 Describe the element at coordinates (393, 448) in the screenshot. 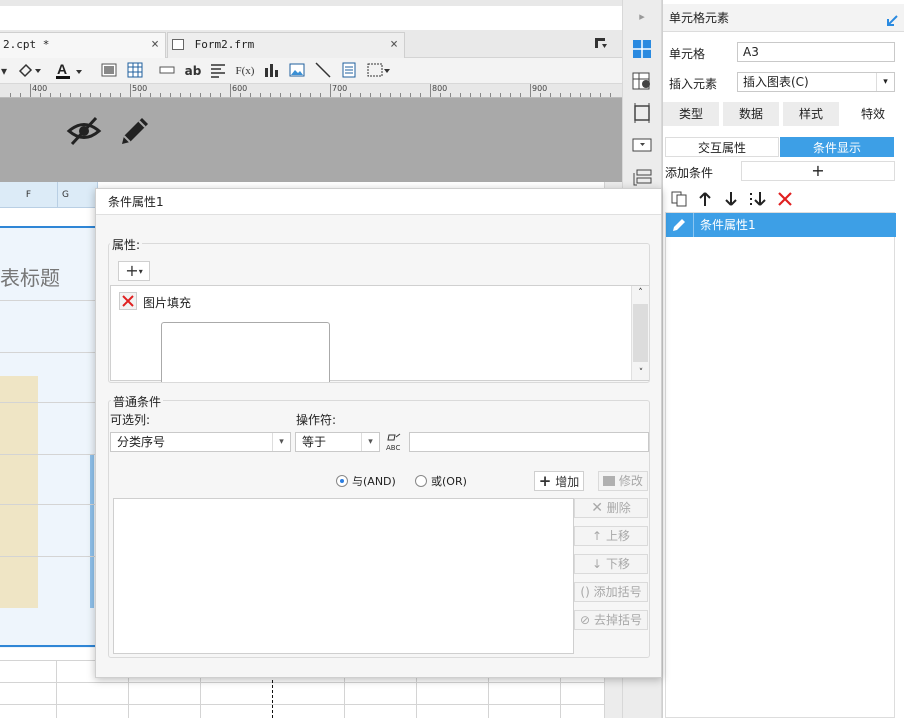

I see `svg-text: ABC` at that location.